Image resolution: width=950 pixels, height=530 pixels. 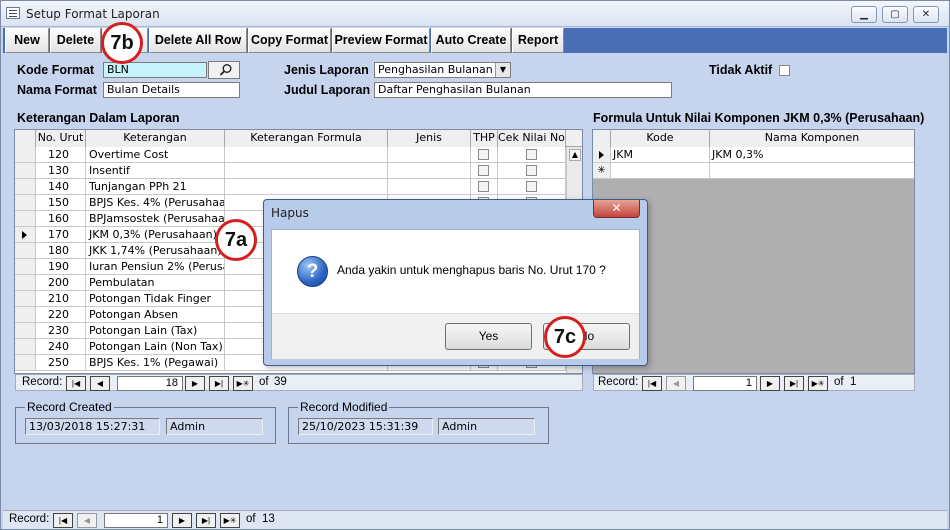 I want to click on formula-kode-cell: JKM, so click(x=660, y=155).